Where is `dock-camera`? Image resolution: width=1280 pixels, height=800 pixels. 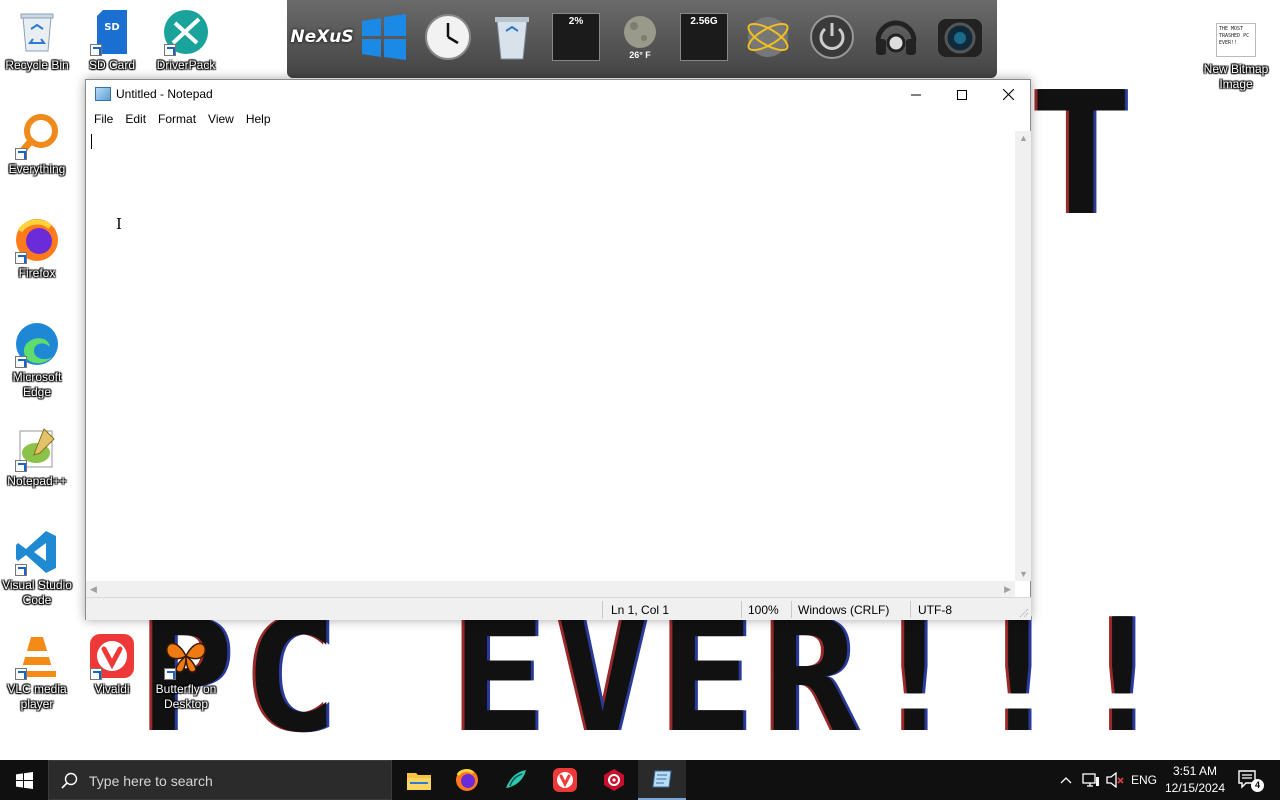 dock-camera is located at coordinates (960, 37).